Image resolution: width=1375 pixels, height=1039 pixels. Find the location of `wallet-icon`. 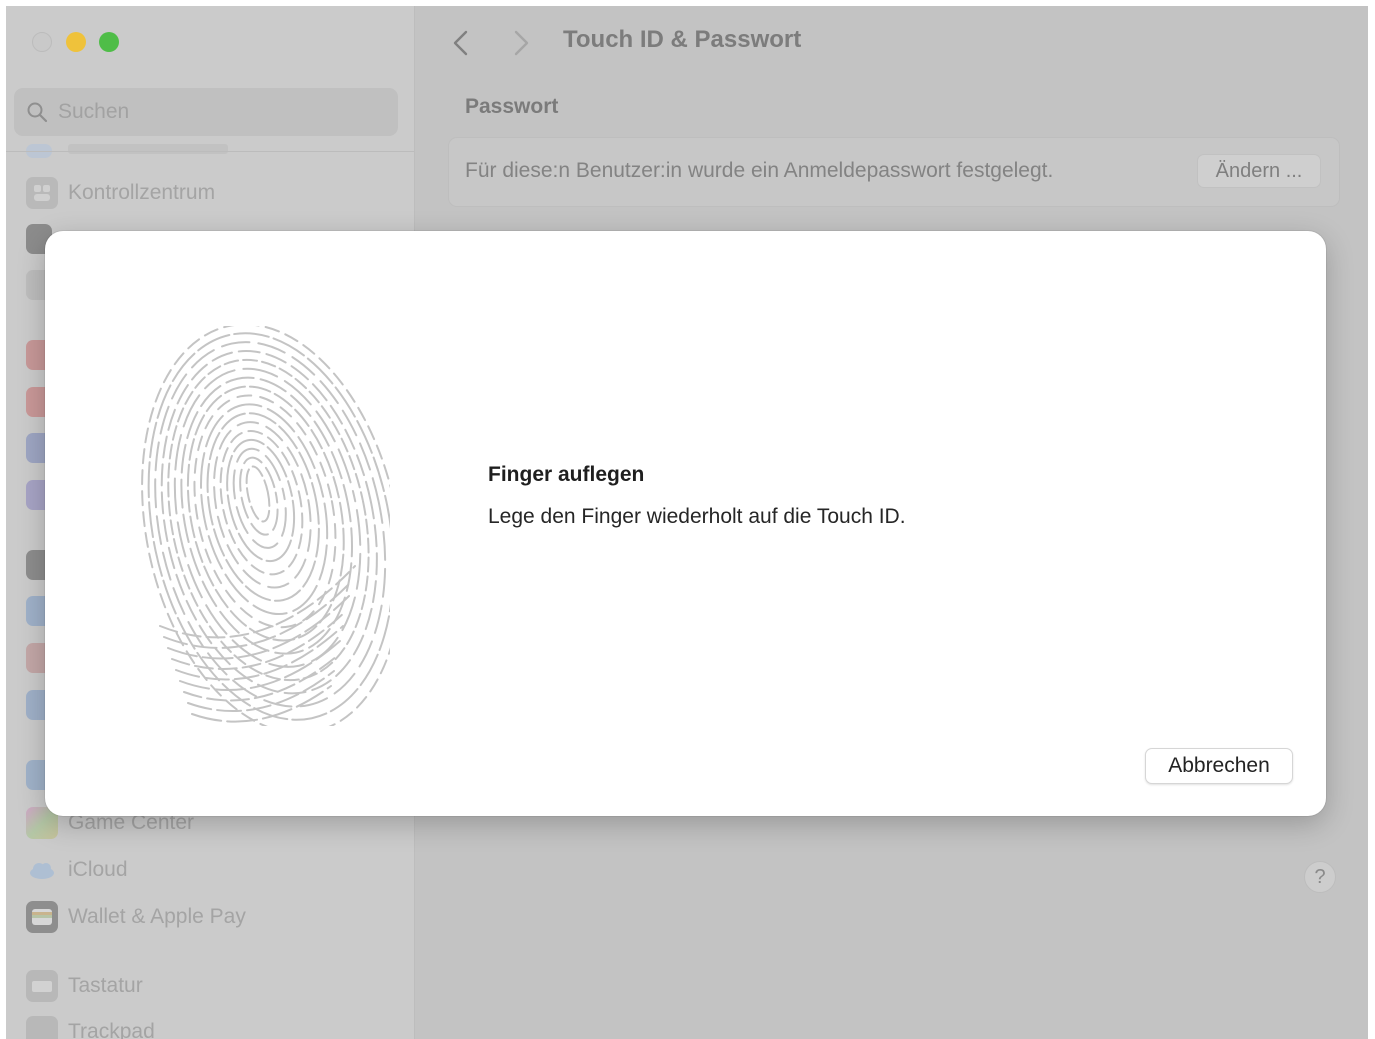

wallet-icon is located at coordinates (42, 917).